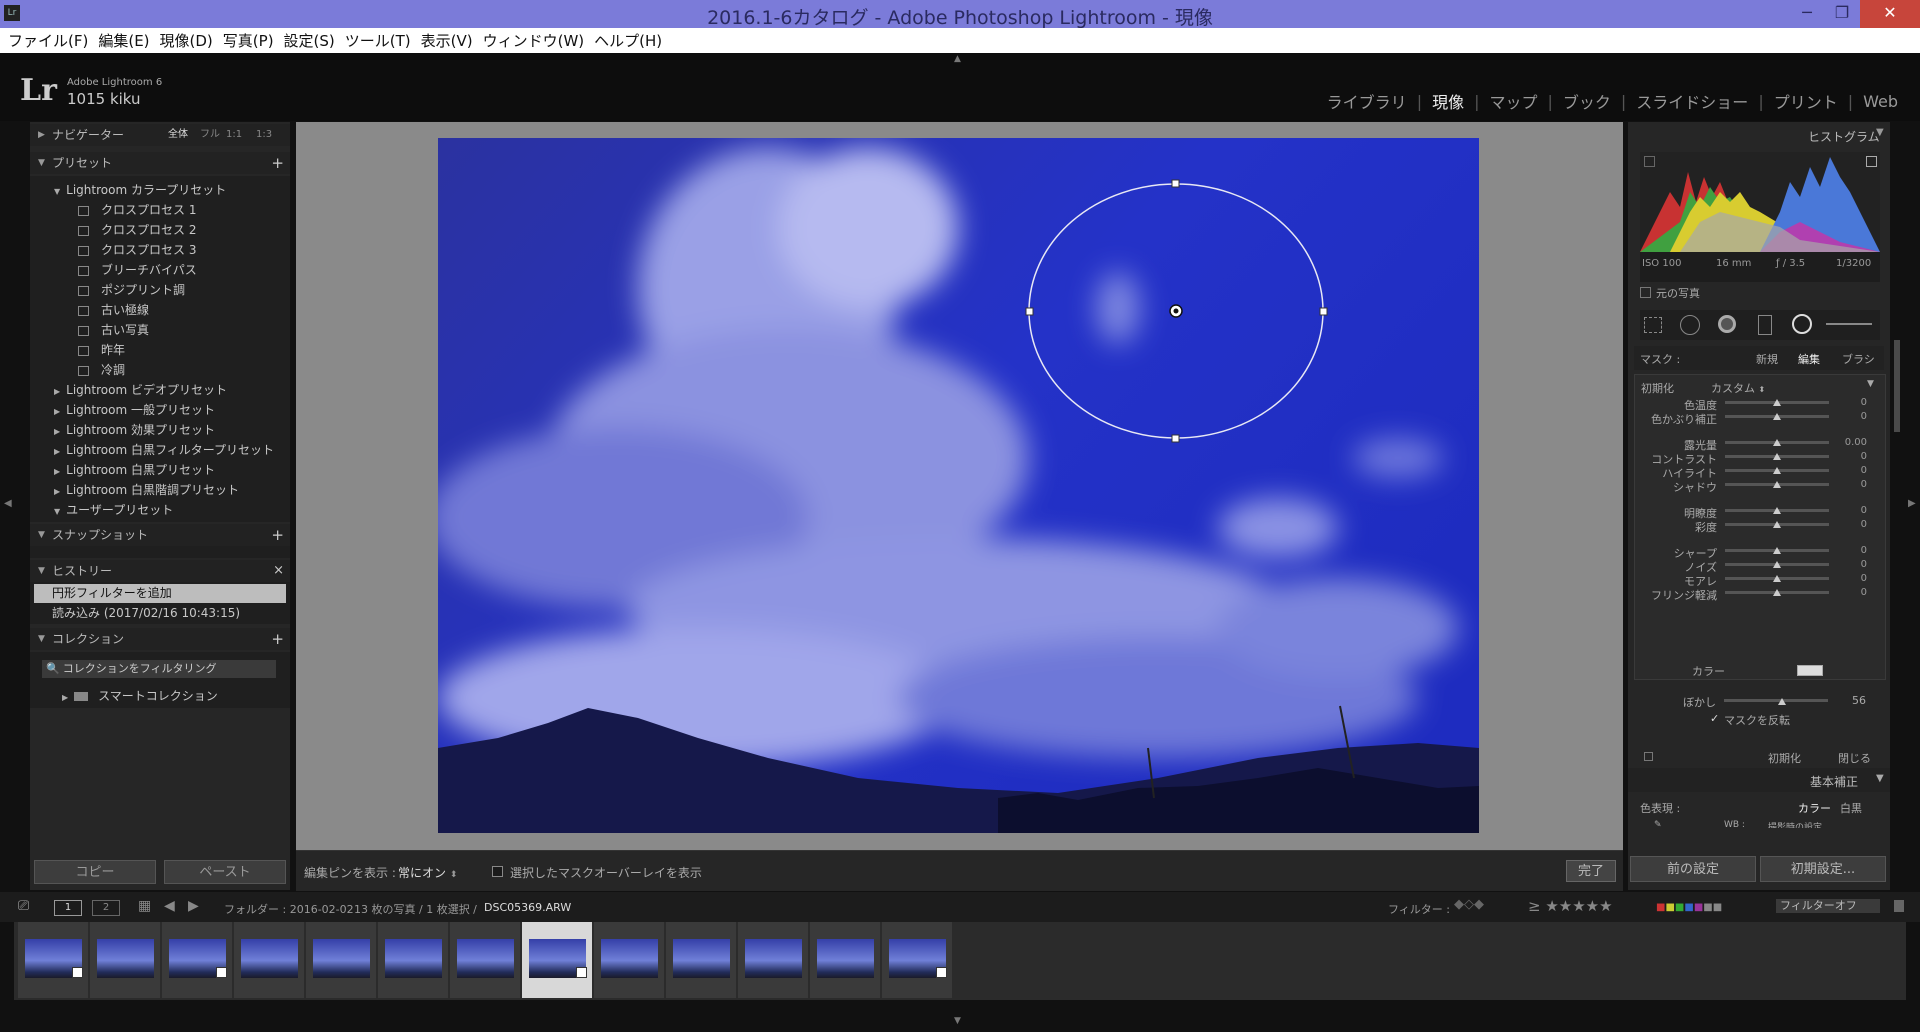 The width and height of the screenshot is (1920, 1032). I want to click on add-preset-icon: +, so click(277, 163).